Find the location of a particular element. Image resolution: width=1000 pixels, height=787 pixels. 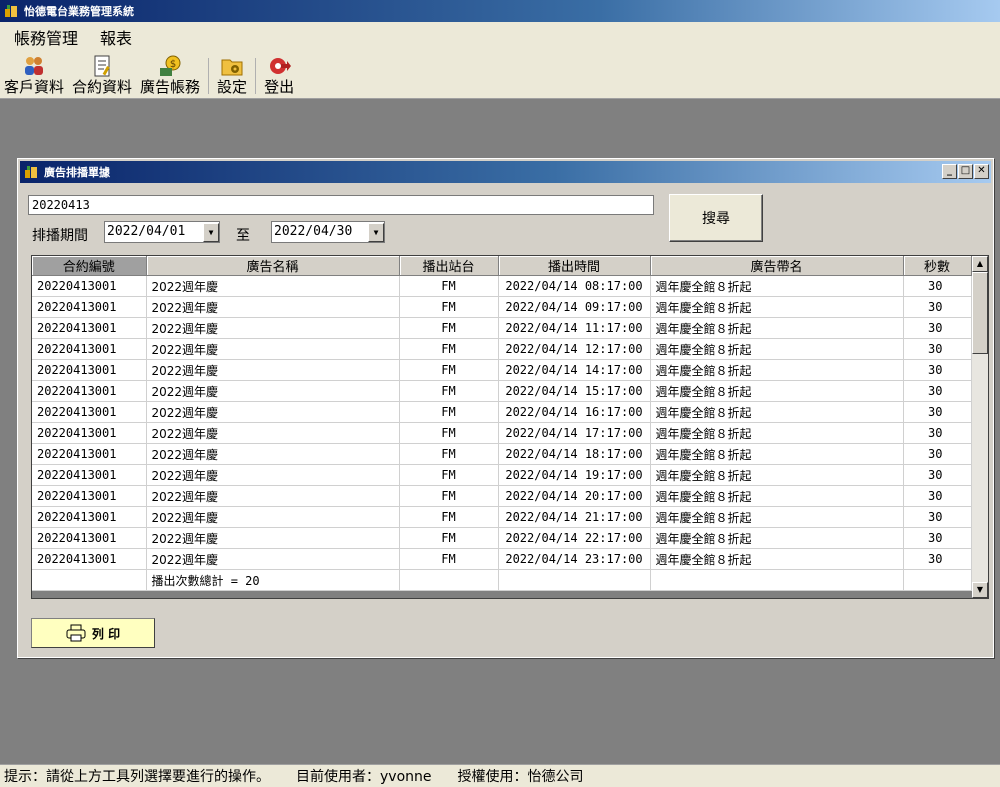

col-seconds: 秒數 is located at coordinates (937, 266).